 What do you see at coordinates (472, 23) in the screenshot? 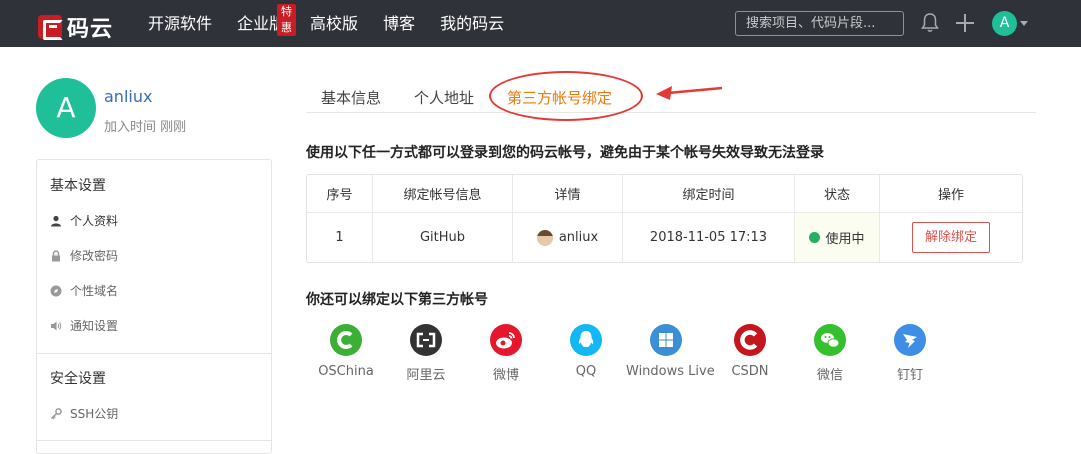
I see `nav-my-gitee: 我的码云` at bounding box center [472, 23].